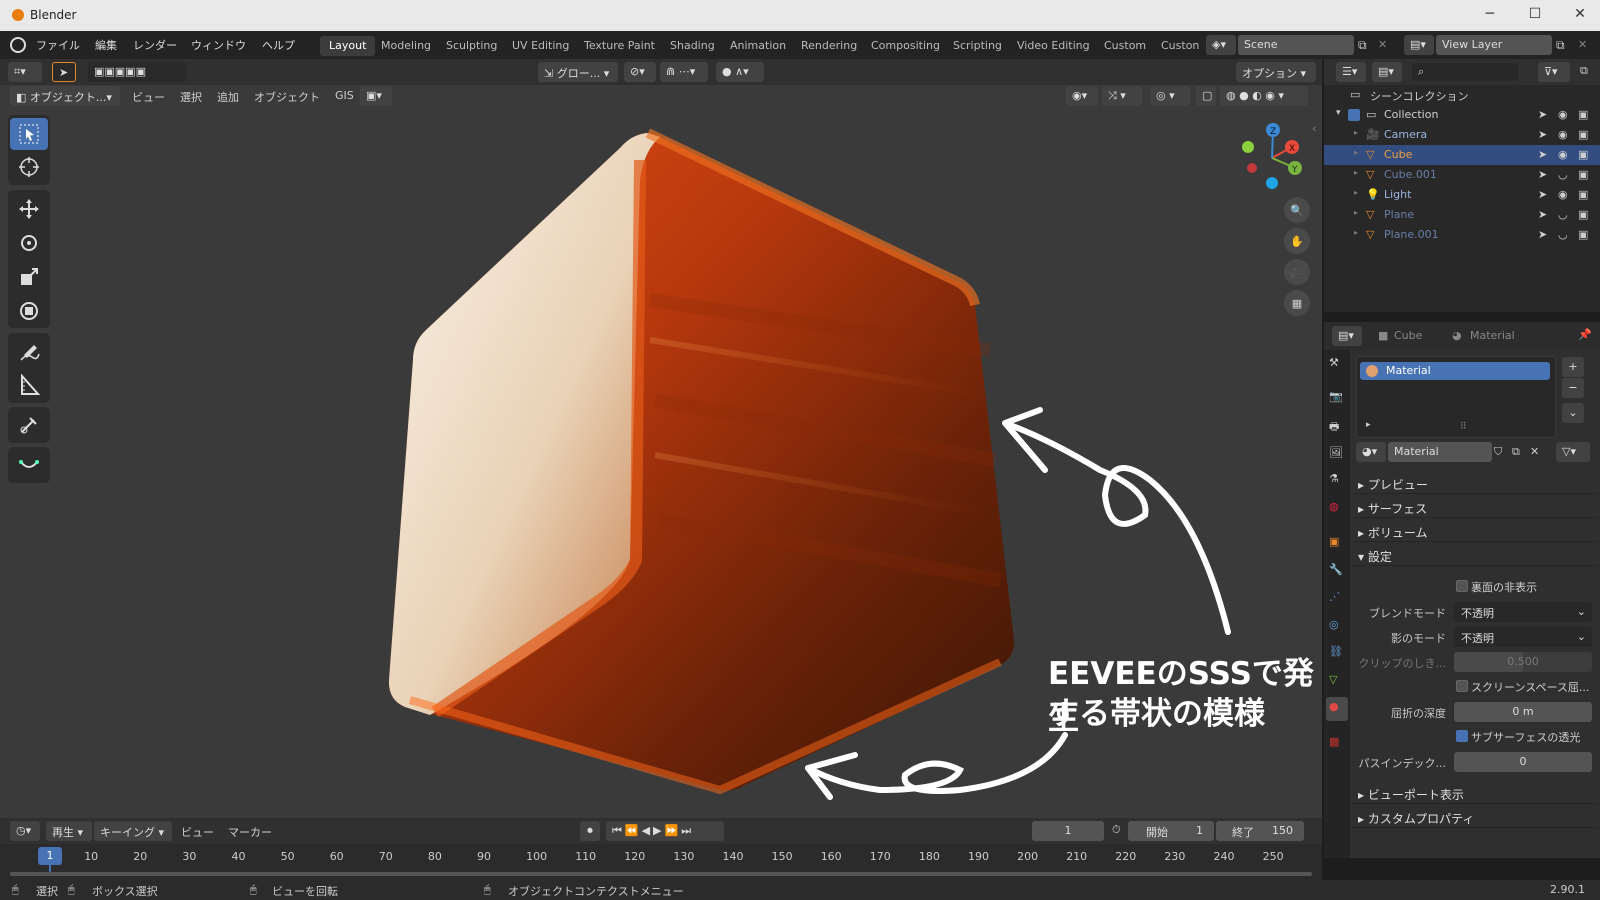 The image size is (1600, 900). I want to click on cursor-tool, so click(29, 167).